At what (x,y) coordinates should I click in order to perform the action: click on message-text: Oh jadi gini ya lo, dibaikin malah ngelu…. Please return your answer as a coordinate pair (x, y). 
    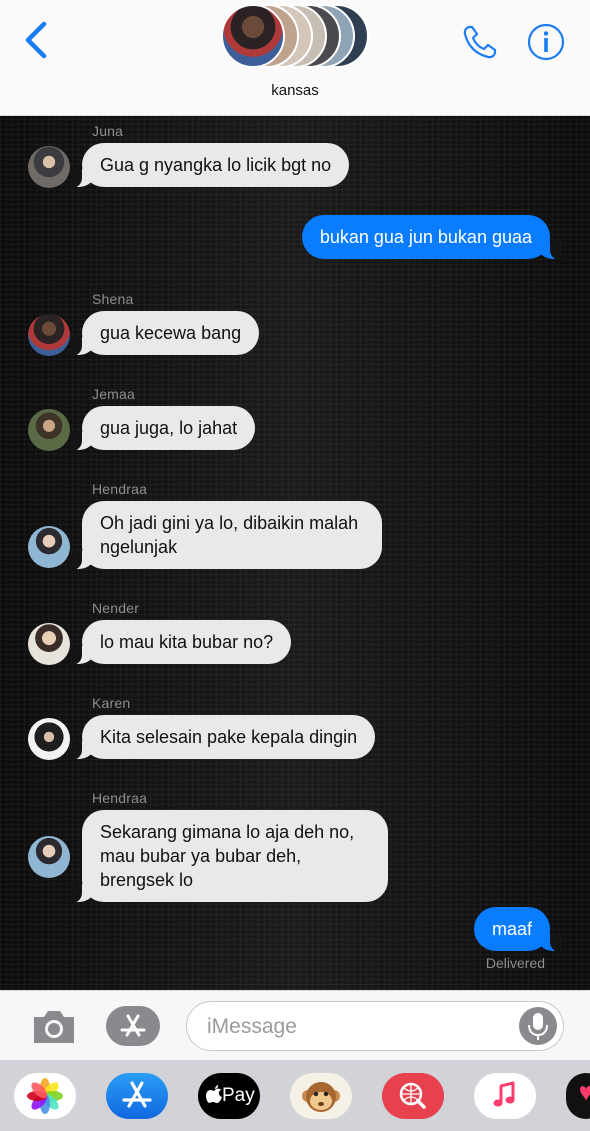
    Looking at the image, I should click on (229, 535).